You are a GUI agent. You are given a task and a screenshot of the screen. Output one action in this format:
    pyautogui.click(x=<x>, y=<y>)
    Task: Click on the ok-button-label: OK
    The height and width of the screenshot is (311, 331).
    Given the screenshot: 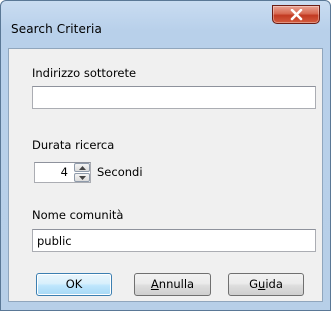 What is the action you would take?
    pyautogui.click(x=74, y=284)
    